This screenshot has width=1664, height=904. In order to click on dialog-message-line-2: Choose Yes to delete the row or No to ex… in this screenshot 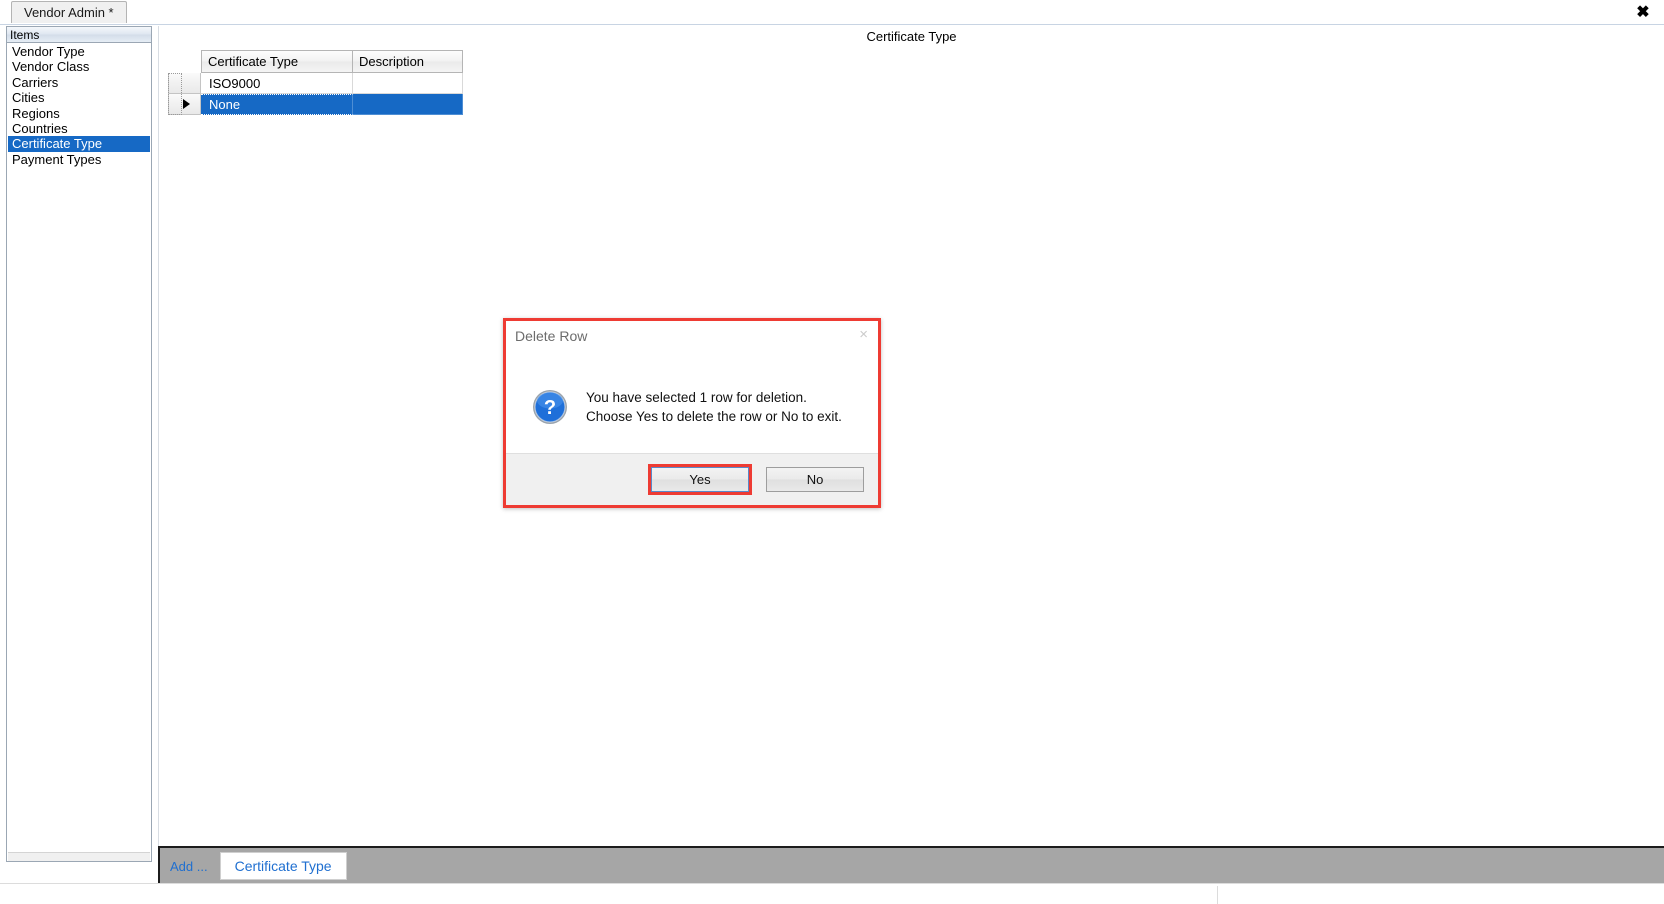, I will do `click(714, 416)`.